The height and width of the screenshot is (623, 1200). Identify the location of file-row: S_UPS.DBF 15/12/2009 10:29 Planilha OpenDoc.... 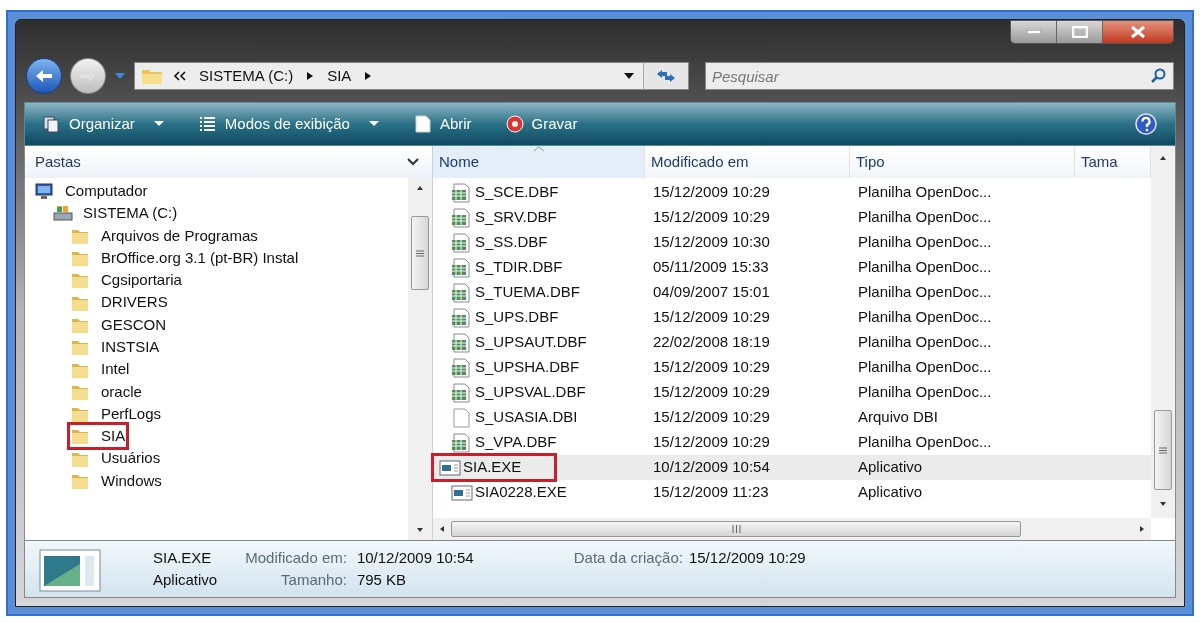
(792, 317).